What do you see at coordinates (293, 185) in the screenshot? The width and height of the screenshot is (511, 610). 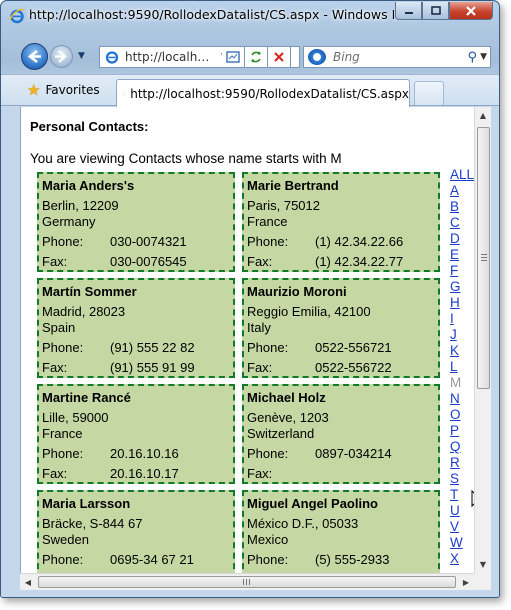 I see `contact-name: Marie Bertrand` at bounding box center [293, 185].